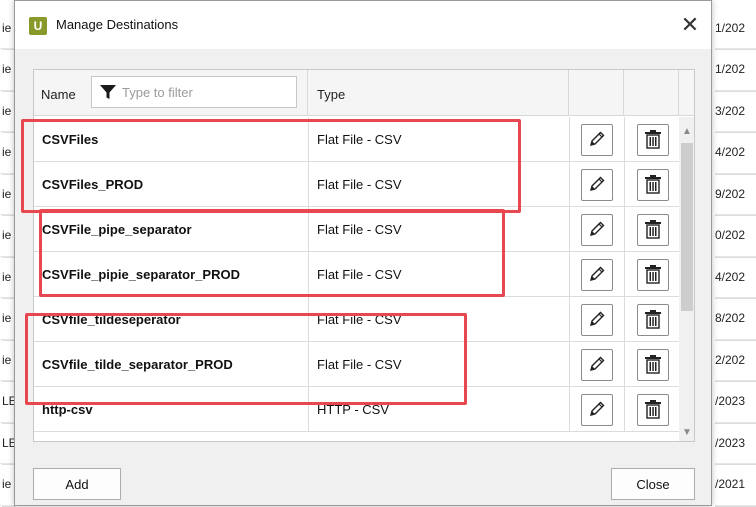  What do you see at coordinates (207, 92) in the screenshot?
I see `filter-input` at bounding box center [207, 92].